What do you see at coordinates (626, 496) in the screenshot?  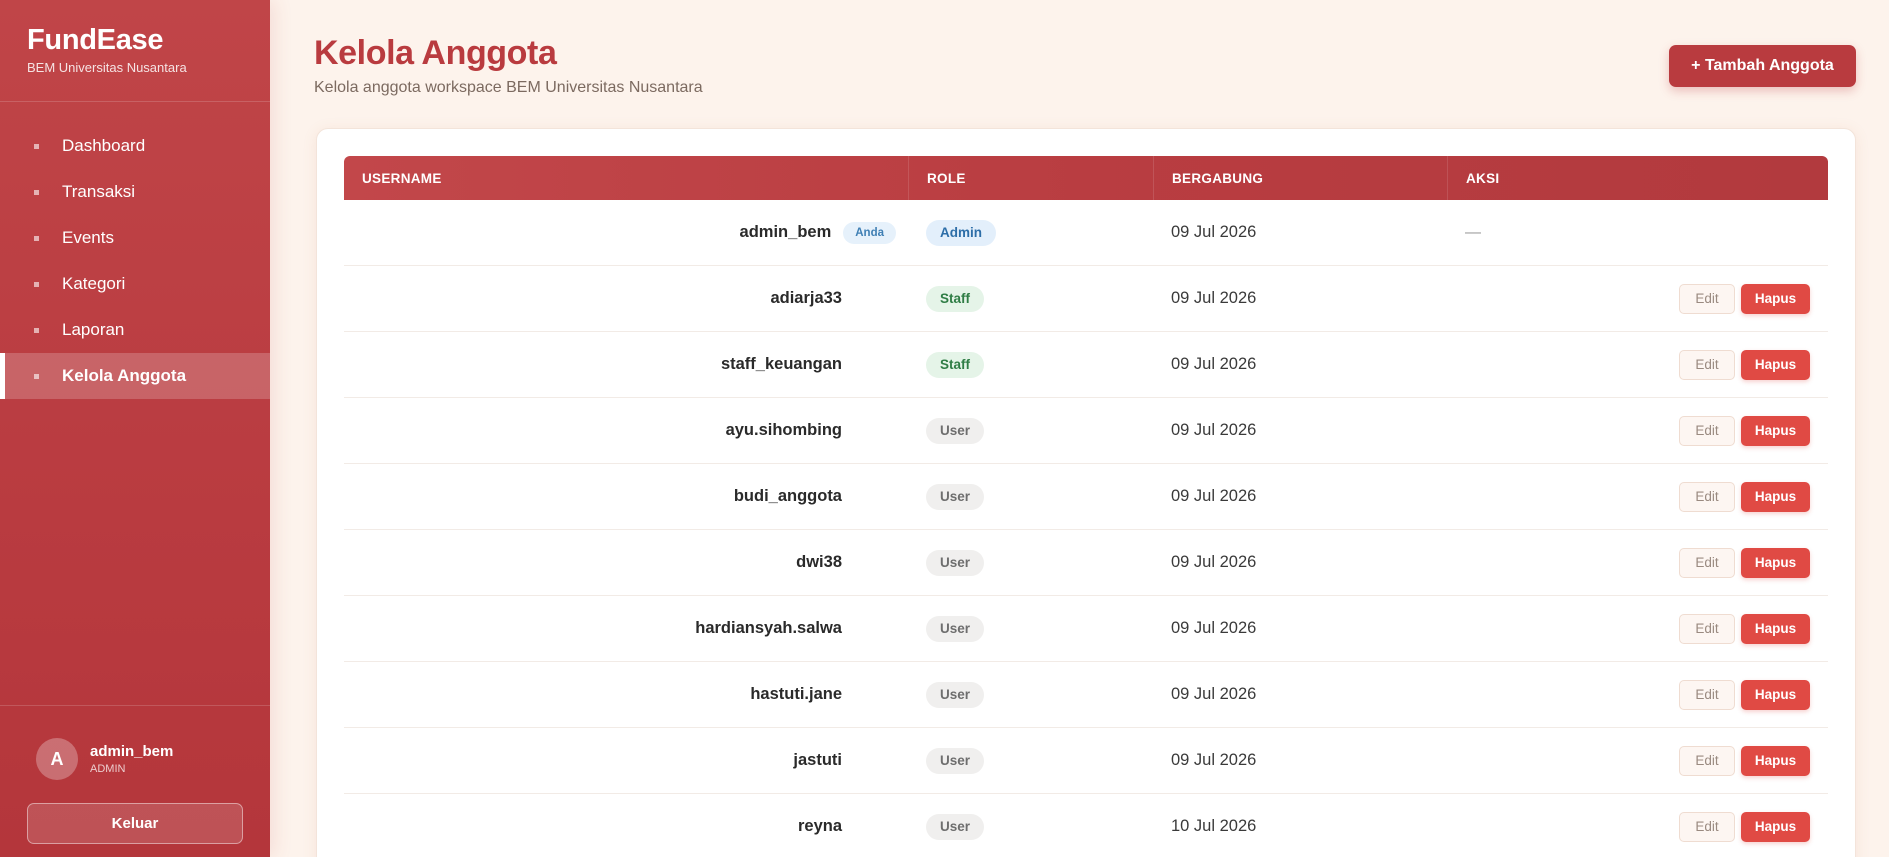 I see `username-cell: budi_anggota` at bounding box center [626, 496].